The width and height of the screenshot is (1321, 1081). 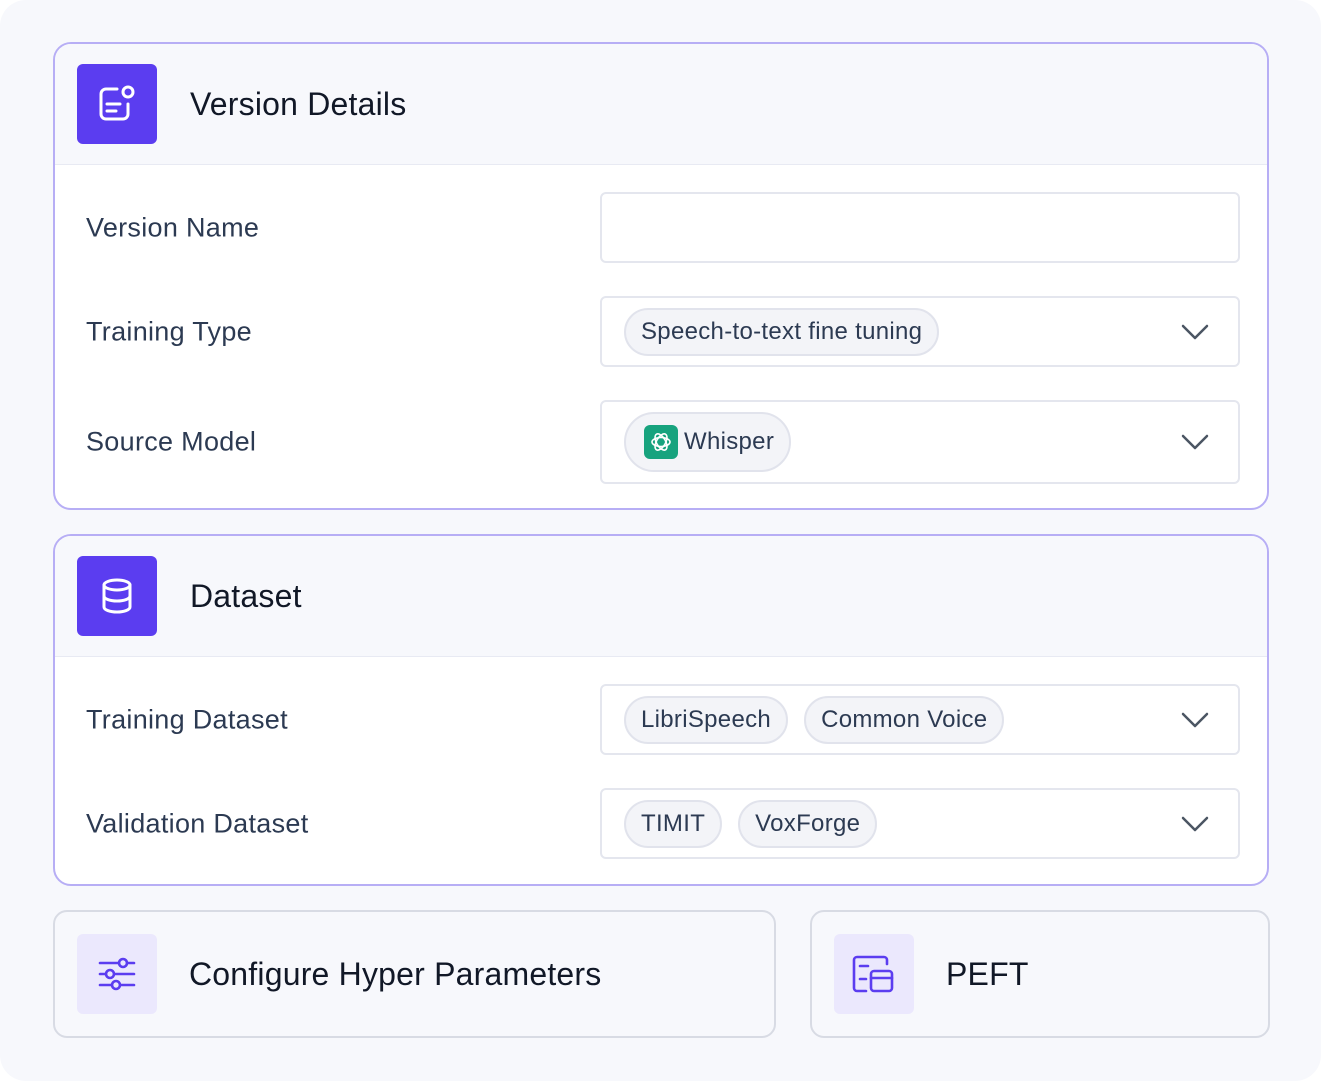 I want to click on sliders-icon, so click(x=117, y=974).